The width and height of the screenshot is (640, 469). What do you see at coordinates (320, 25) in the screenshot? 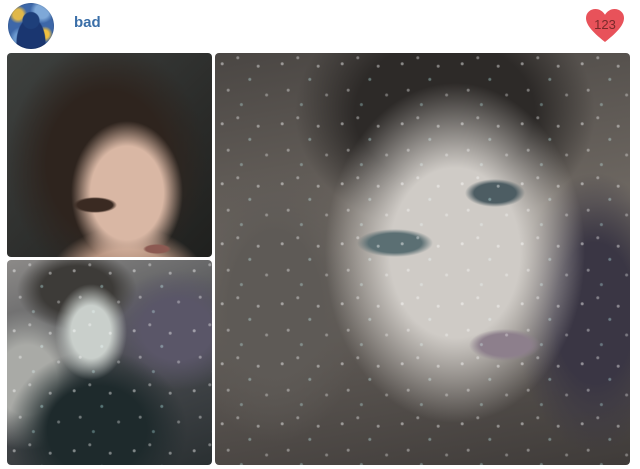
I see `post-header: bad 123` at bounding box center [320, 25].